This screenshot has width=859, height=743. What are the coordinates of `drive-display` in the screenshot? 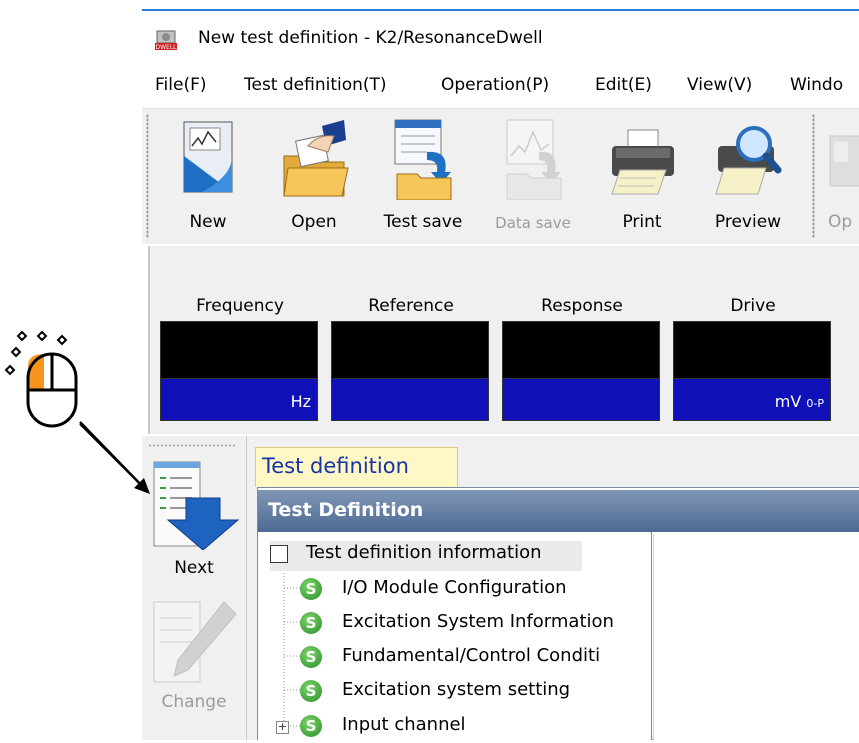 It's located at (752, 350).